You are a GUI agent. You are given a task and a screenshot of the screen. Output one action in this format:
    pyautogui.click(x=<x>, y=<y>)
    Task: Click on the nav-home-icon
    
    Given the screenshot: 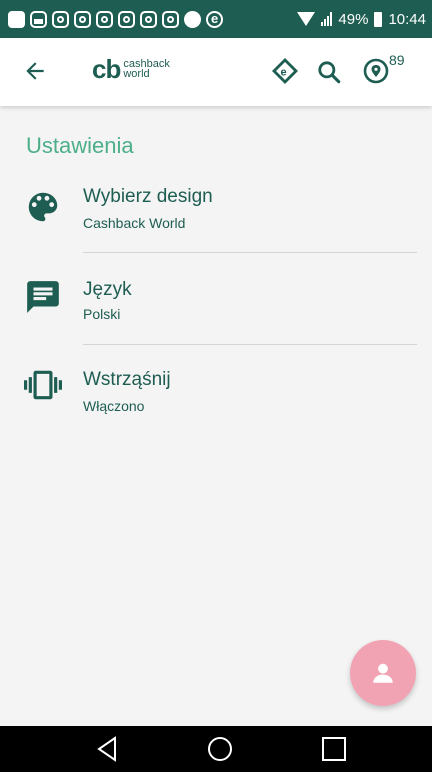 What is the action you would take?
    pyautogui.click(x=220, y=749)
    